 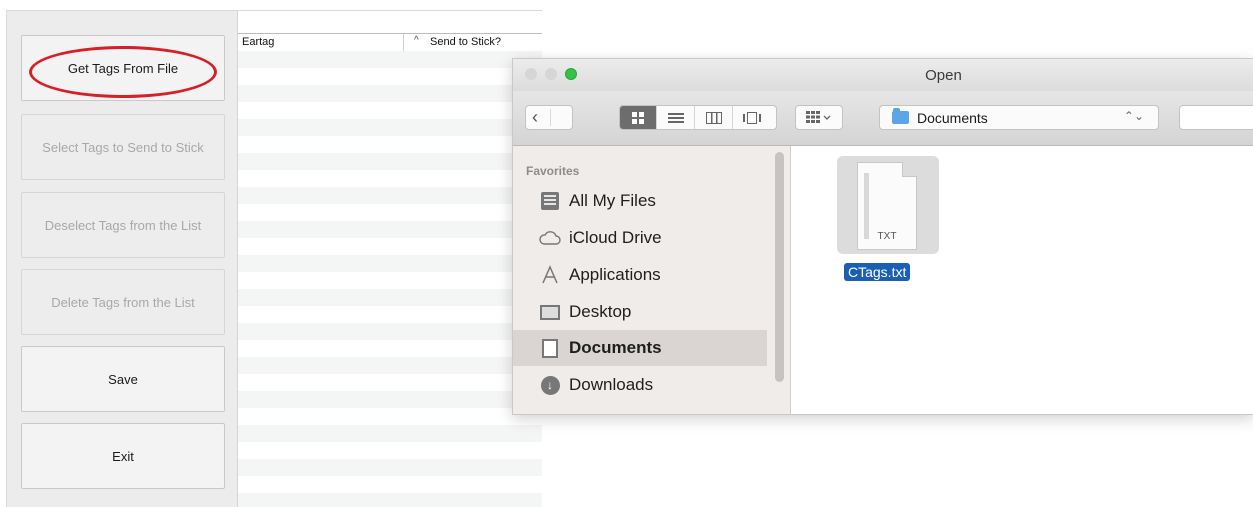 What do you see at coordinates (258, 42) in the screenshot?
I see `column-header-eartag: Eartag` at bounding box center [258, 42].